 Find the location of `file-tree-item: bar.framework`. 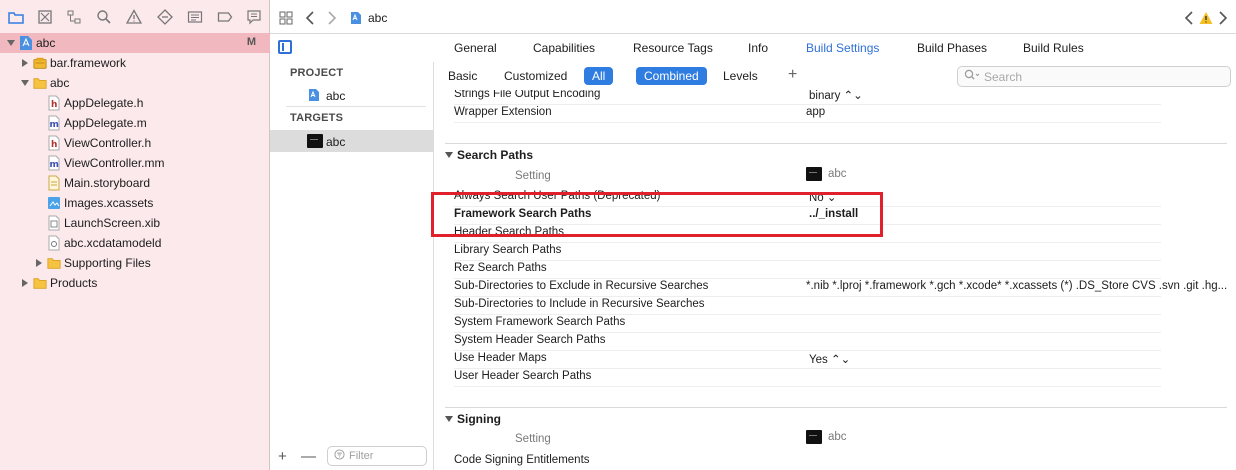

file-tree-item: bar.framework is located at coordinates (135, 63).